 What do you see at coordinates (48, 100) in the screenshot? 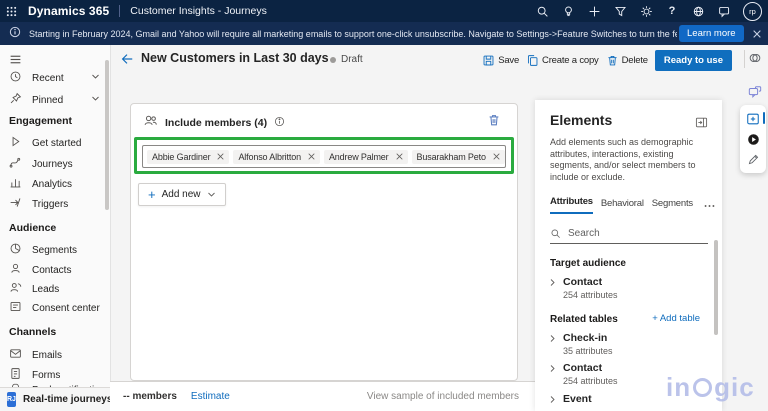
I see `sidebar-item-label: Pinned` at bounding box center [48, 100].